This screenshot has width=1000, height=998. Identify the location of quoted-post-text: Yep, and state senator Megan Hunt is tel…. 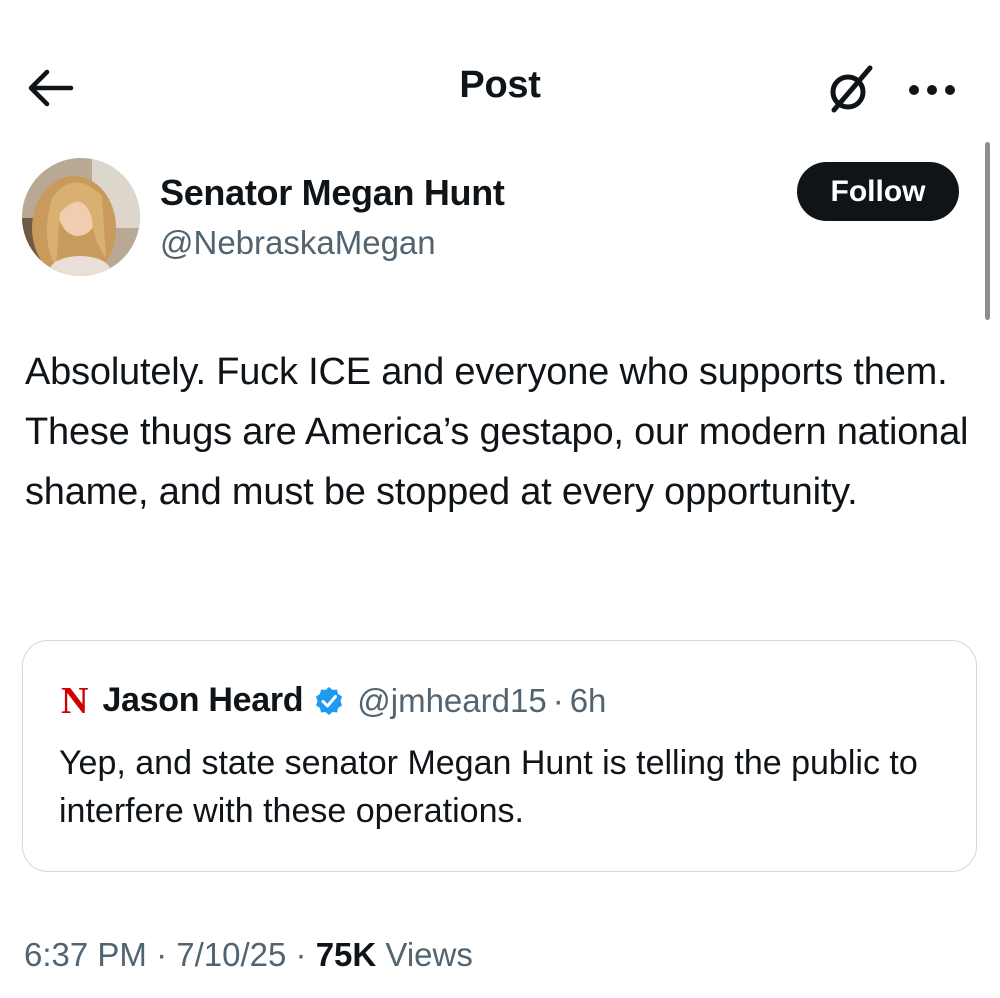
(488, 787).